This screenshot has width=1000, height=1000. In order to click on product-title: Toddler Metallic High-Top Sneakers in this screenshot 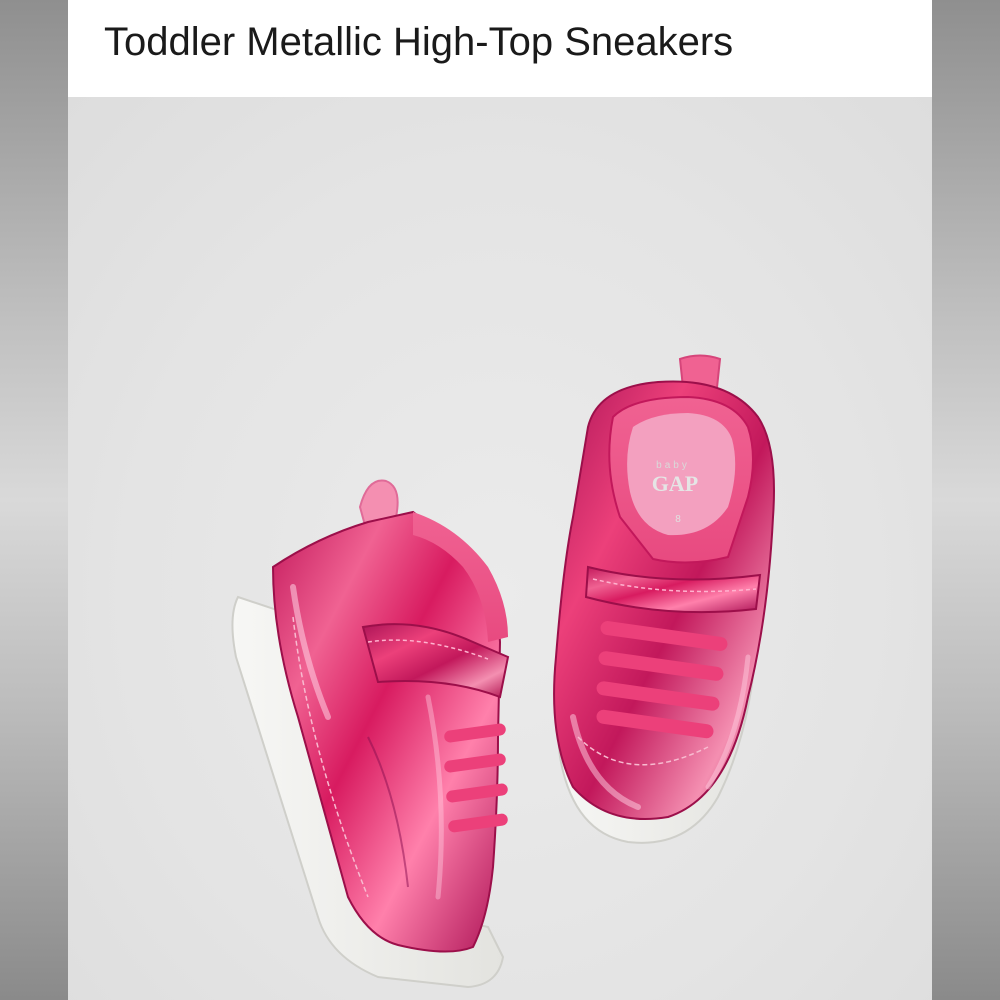, I will do `click(419, 42)`.